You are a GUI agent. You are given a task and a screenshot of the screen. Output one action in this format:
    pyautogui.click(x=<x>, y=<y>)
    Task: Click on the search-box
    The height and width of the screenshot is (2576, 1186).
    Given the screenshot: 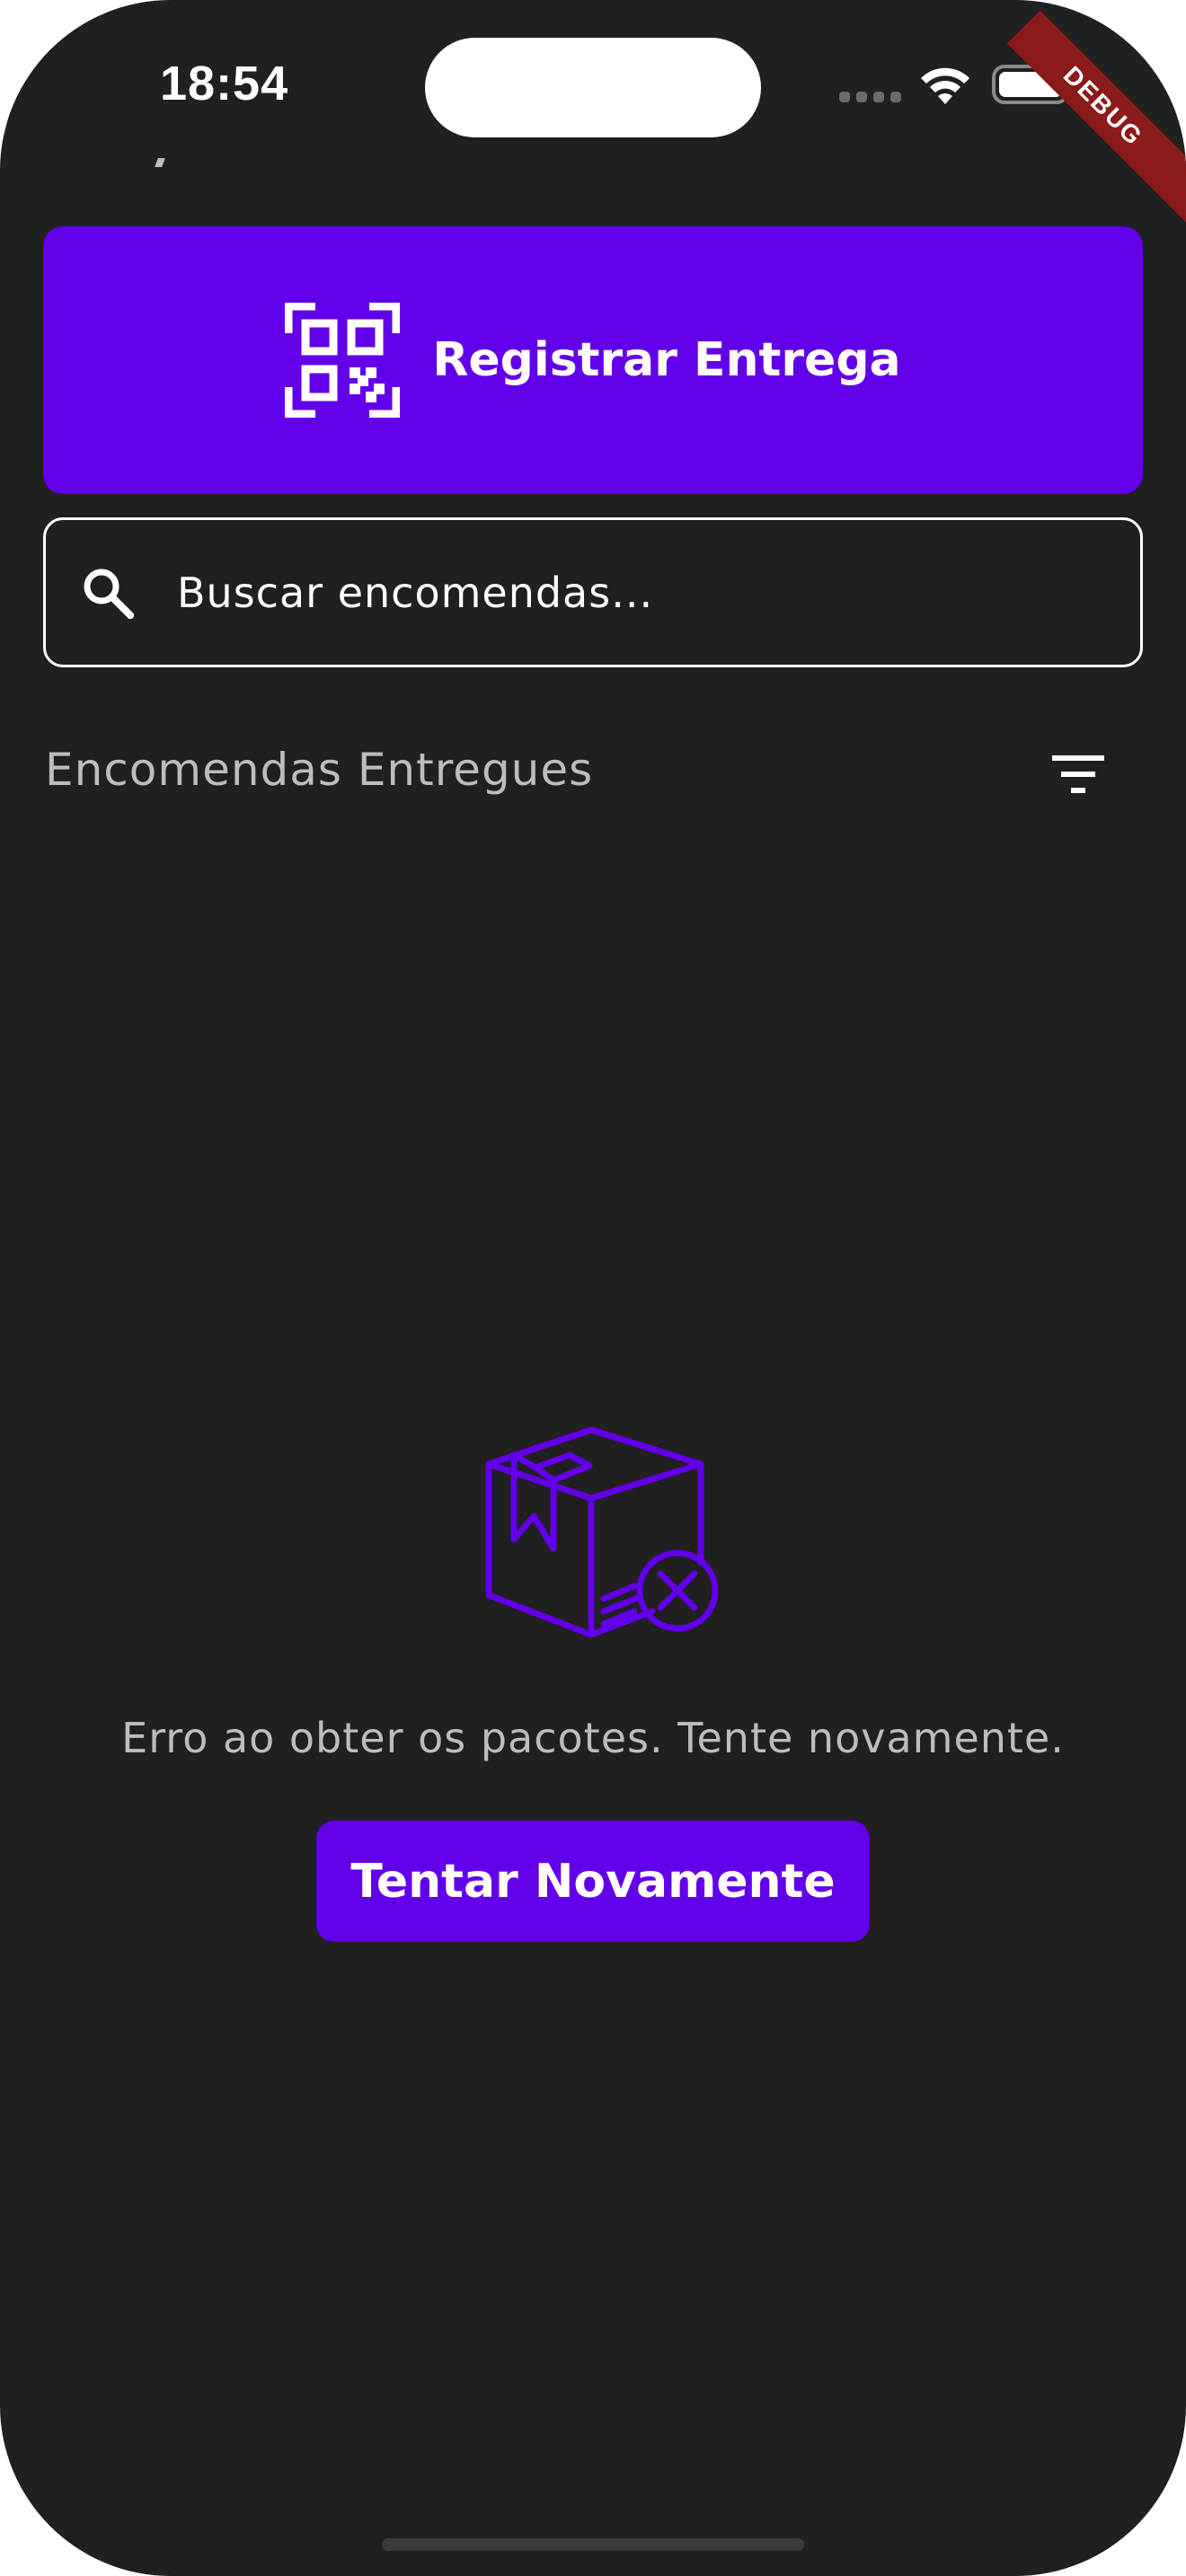 What is the action you would take?
    pyautogui.click(x=593, y=592)
    